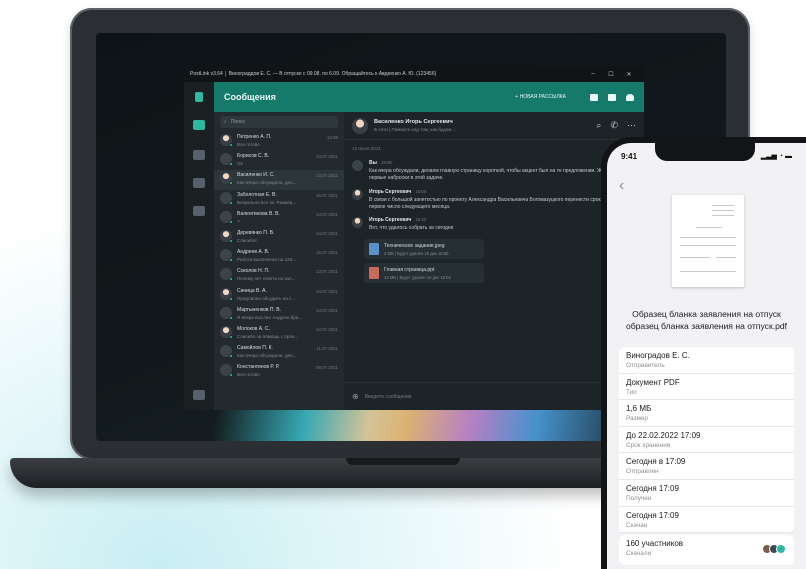 The image size is (806, 569). I want to click on chat-list-item: Петренко А. П. Все готово 13:06, so click(279, 141).